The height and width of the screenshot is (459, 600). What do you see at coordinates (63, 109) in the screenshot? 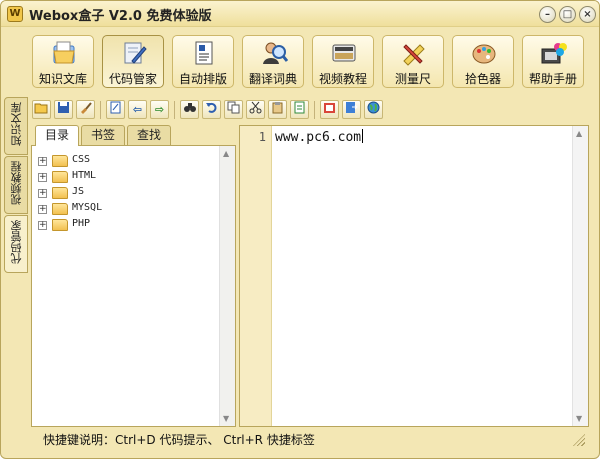
I see `save-button` at bounding box center [63, 109].